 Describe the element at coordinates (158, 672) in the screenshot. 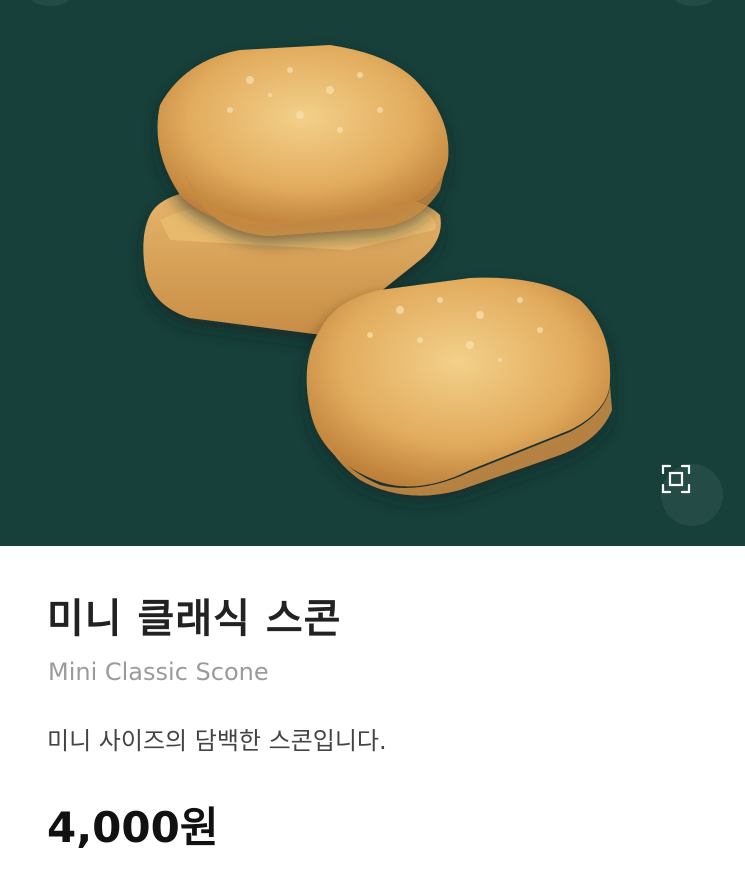

I see `product-name-english: Mini Classic Scone` at that location.